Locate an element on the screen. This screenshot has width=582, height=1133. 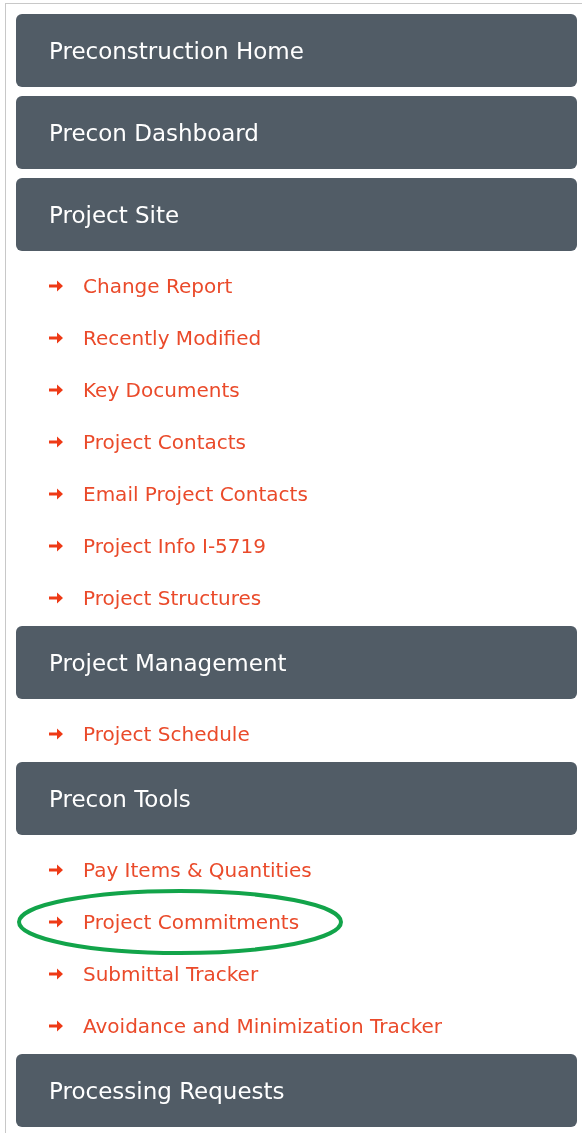
nav-link: Project Contacts is located at coordinates (165, 442).